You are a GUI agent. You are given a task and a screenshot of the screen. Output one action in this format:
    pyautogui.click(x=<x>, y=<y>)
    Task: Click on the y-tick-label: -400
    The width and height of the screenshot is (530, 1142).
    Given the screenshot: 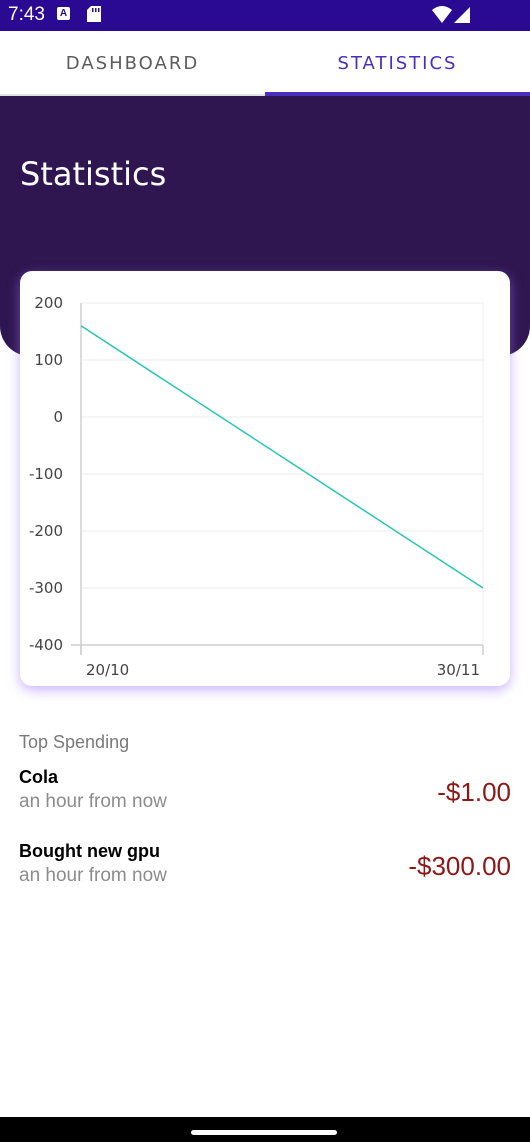 What is the action you would take?
    pyautogui.click(x=46, y=645)
    